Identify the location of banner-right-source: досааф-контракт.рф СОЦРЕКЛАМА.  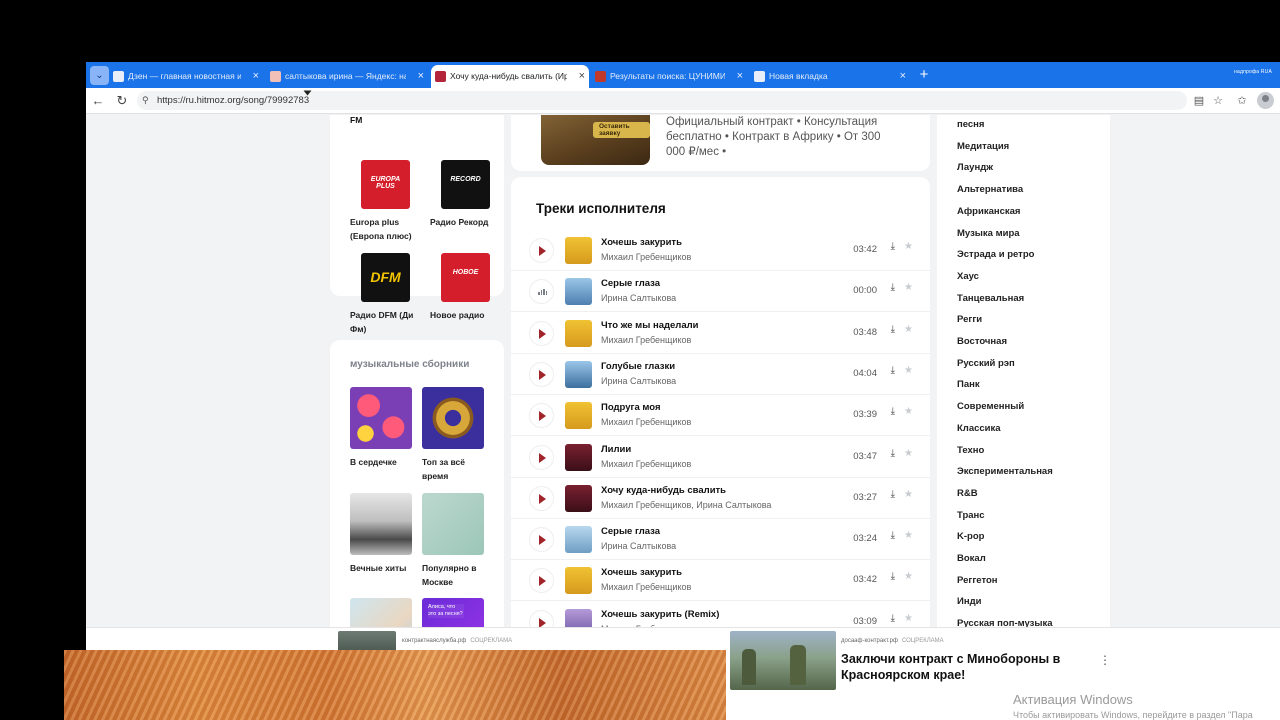
(892, 641).